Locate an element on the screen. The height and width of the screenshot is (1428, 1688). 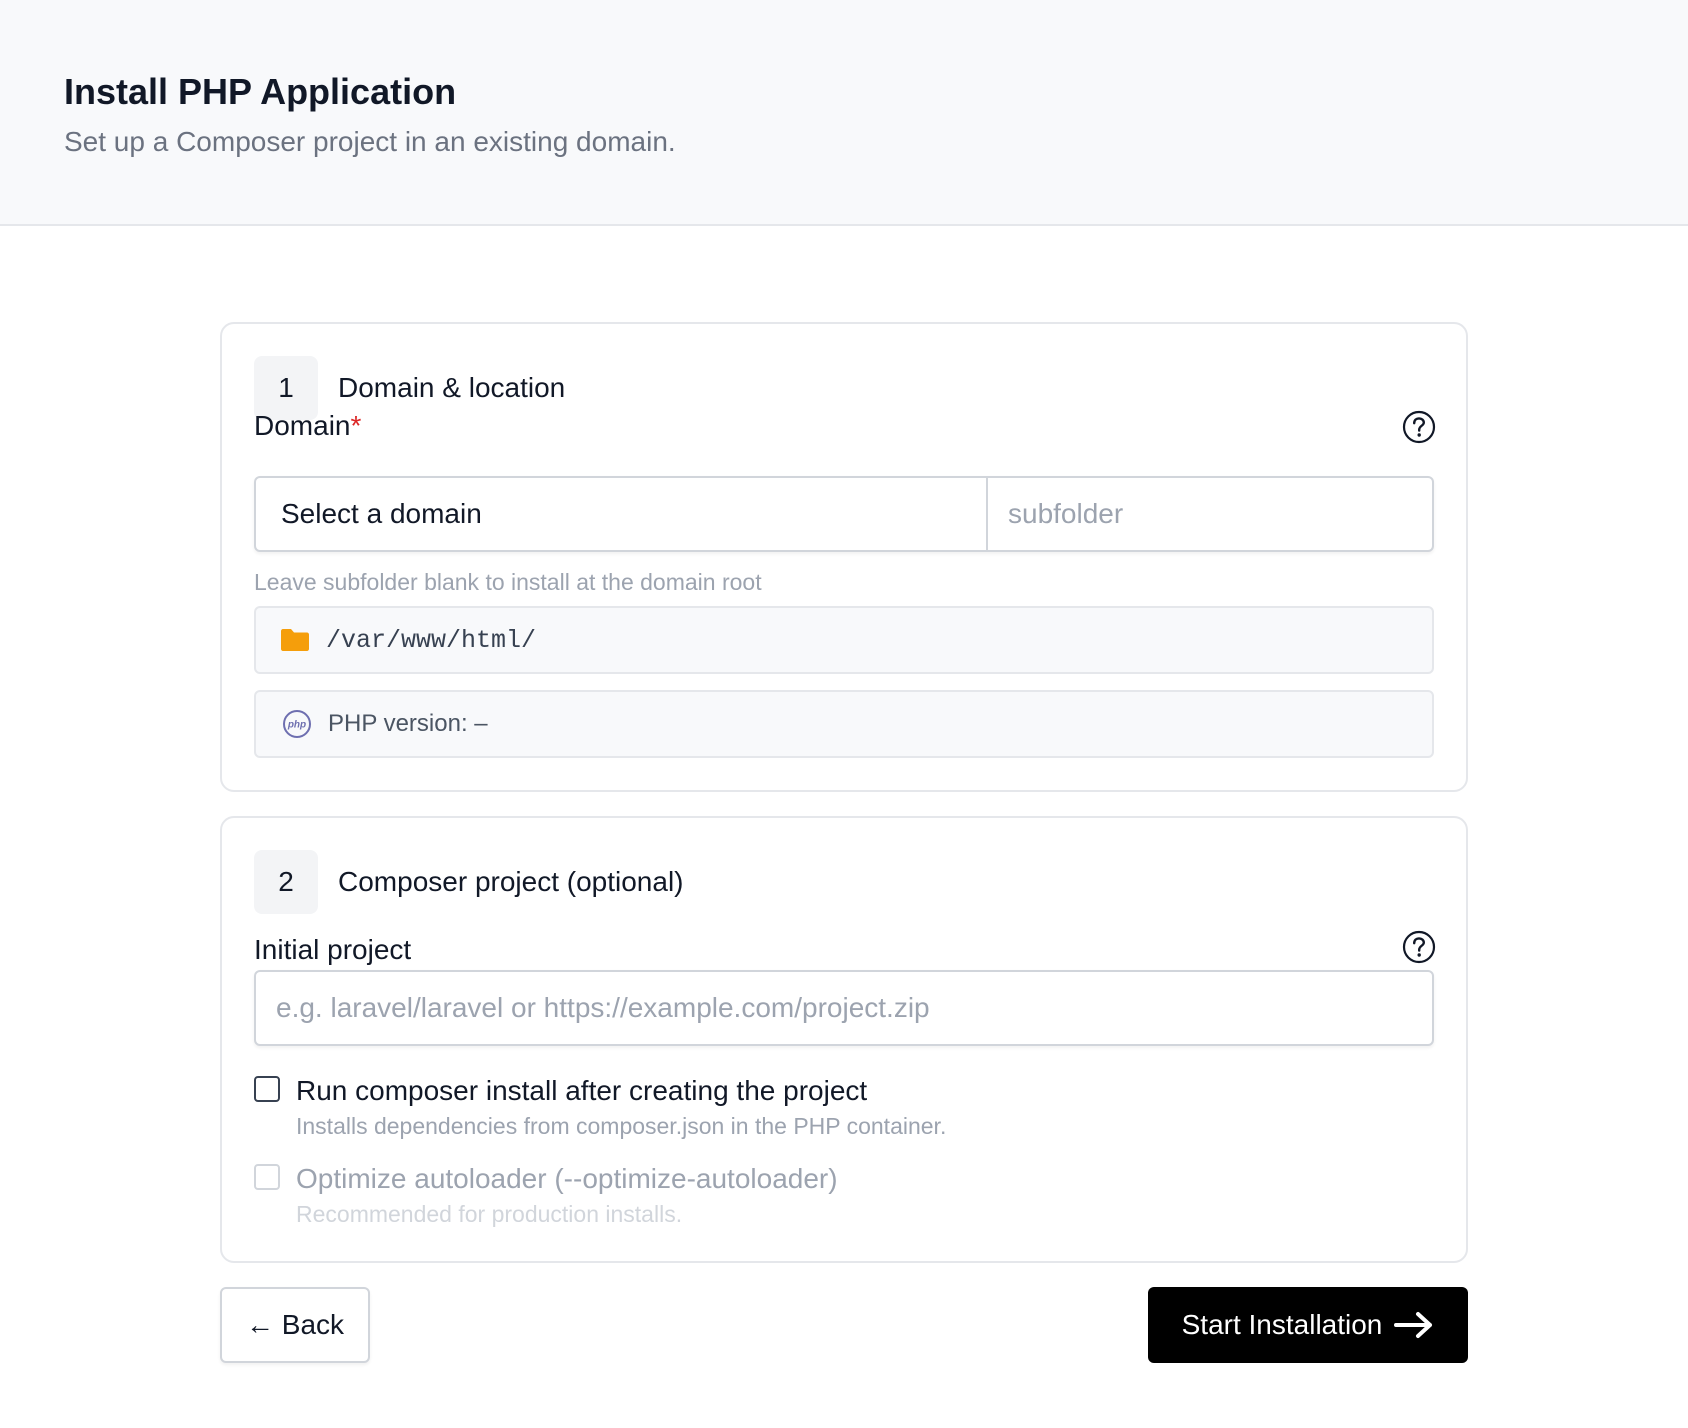
svg-text: php is located at coordinates (296, 725).